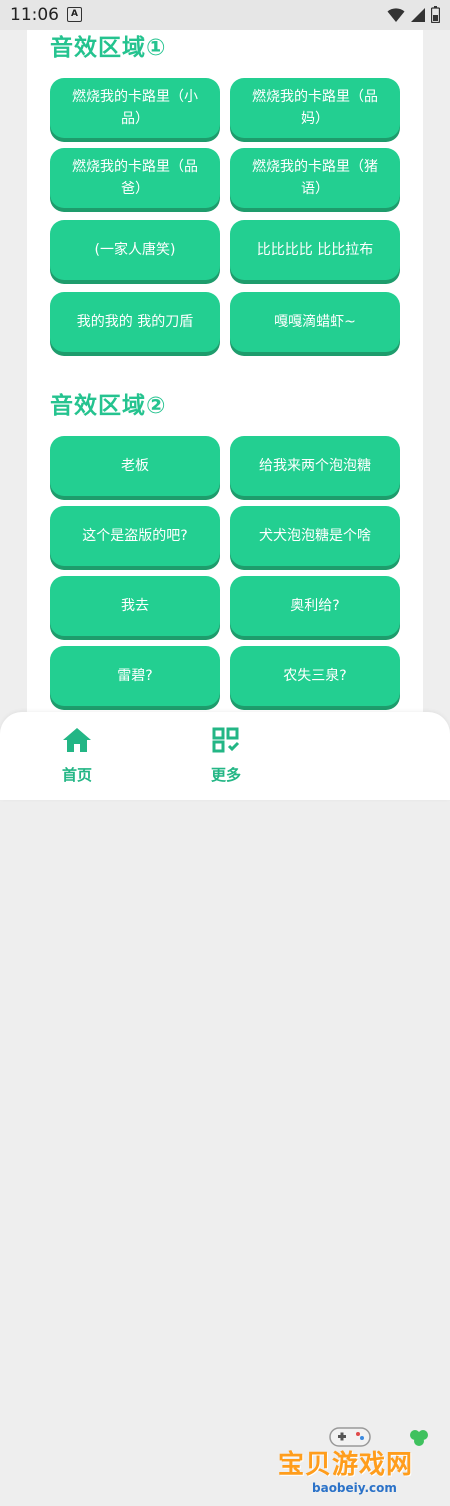 The image size is (450, 1506). What do you see at coordinates (346, 1465) in the screenshot?
I see `watermark-text: 宝贝游戏网` at bounding box center [346, 1465].